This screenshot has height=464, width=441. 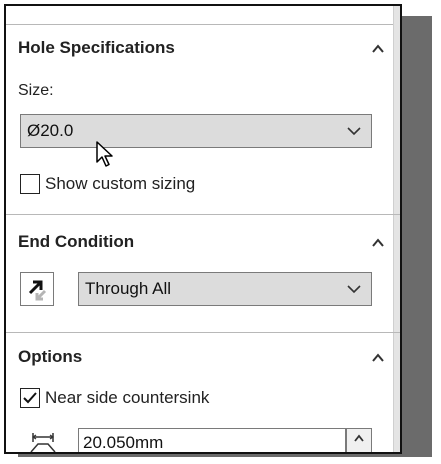 What do you see at coordinates (50, 130) in the screenshot?
I see `size-dropdown-value: Ø20.0` at bounding box center [50, 130].